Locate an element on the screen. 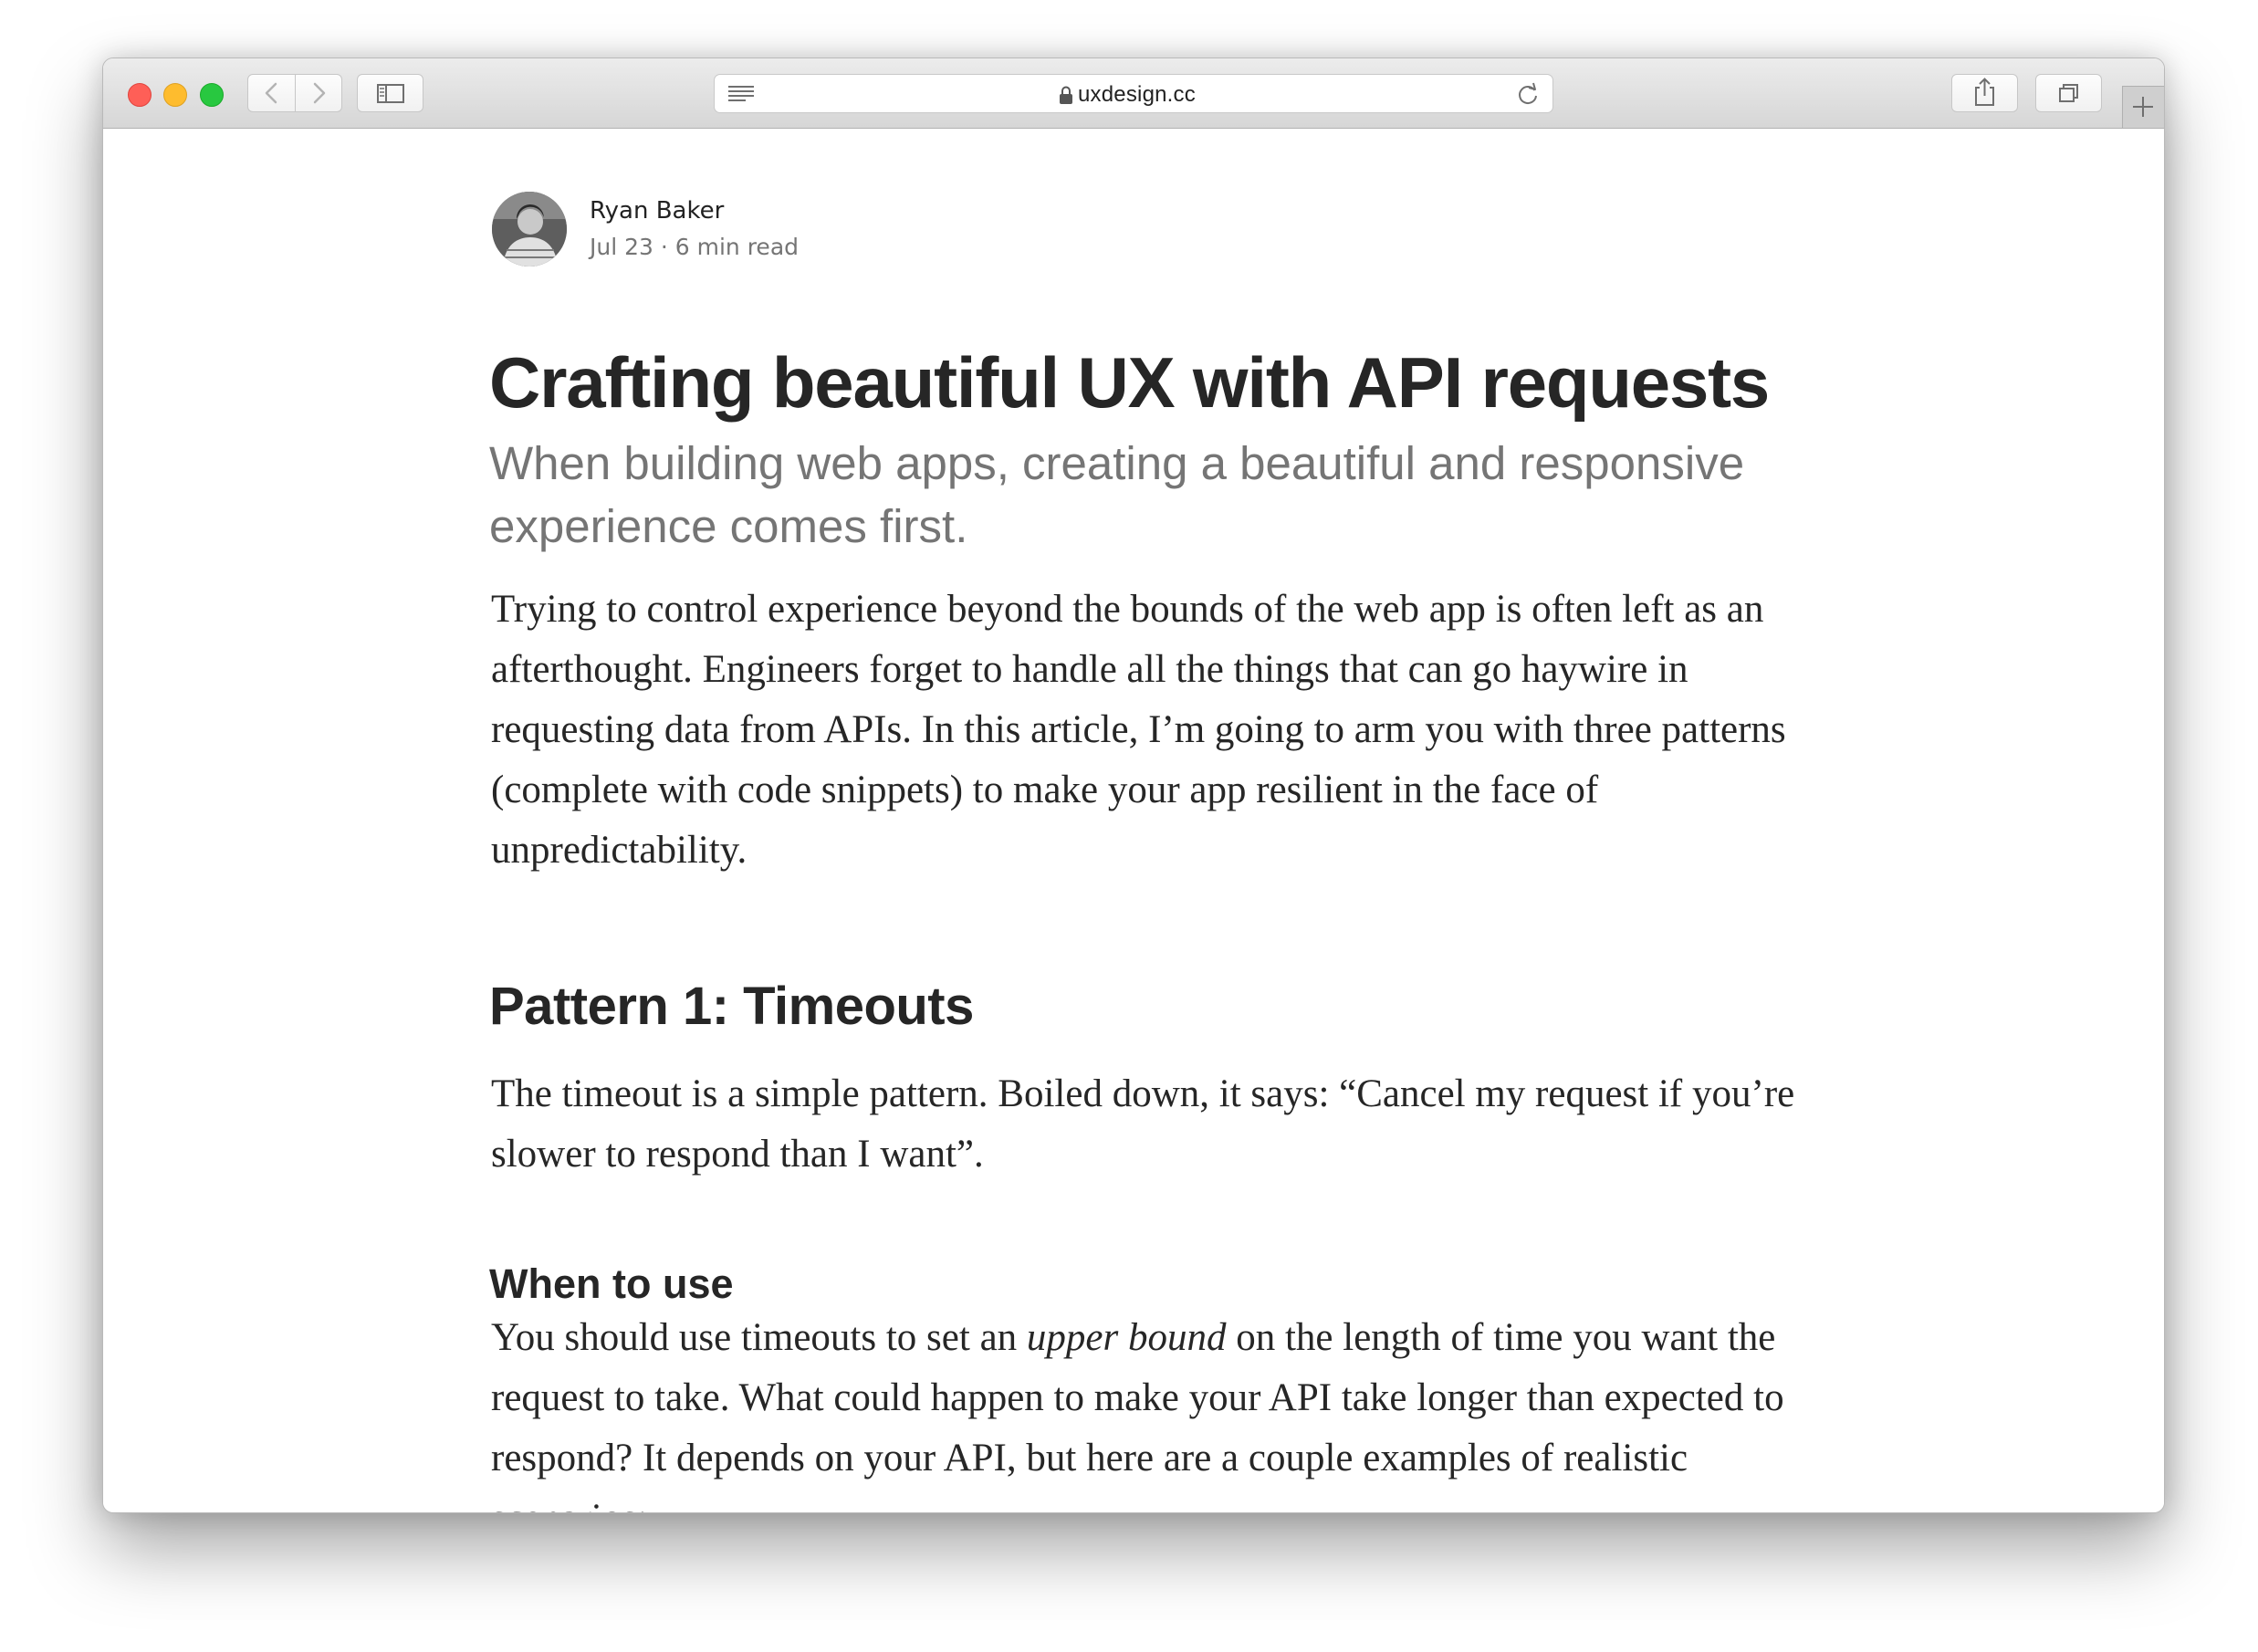 The height and width of the screenshot is (1652, 2258). new-tab-button is located at coordinates (2143, 107).